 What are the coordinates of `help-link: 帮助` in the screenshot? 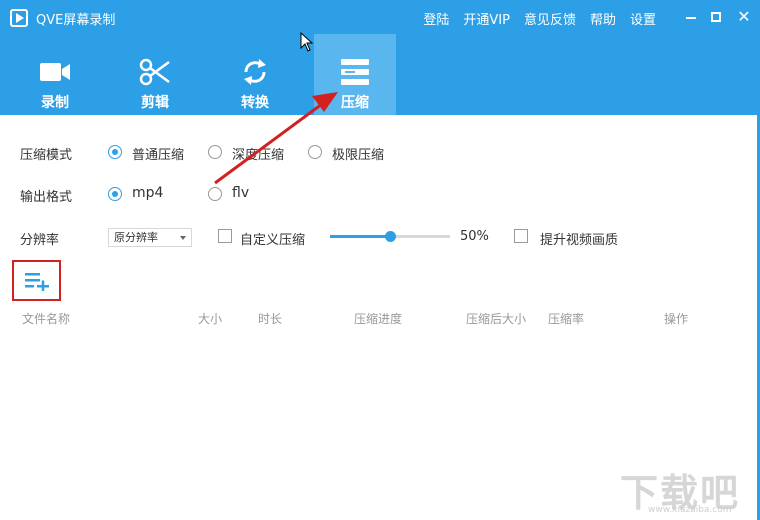 It's located at (603, 18).